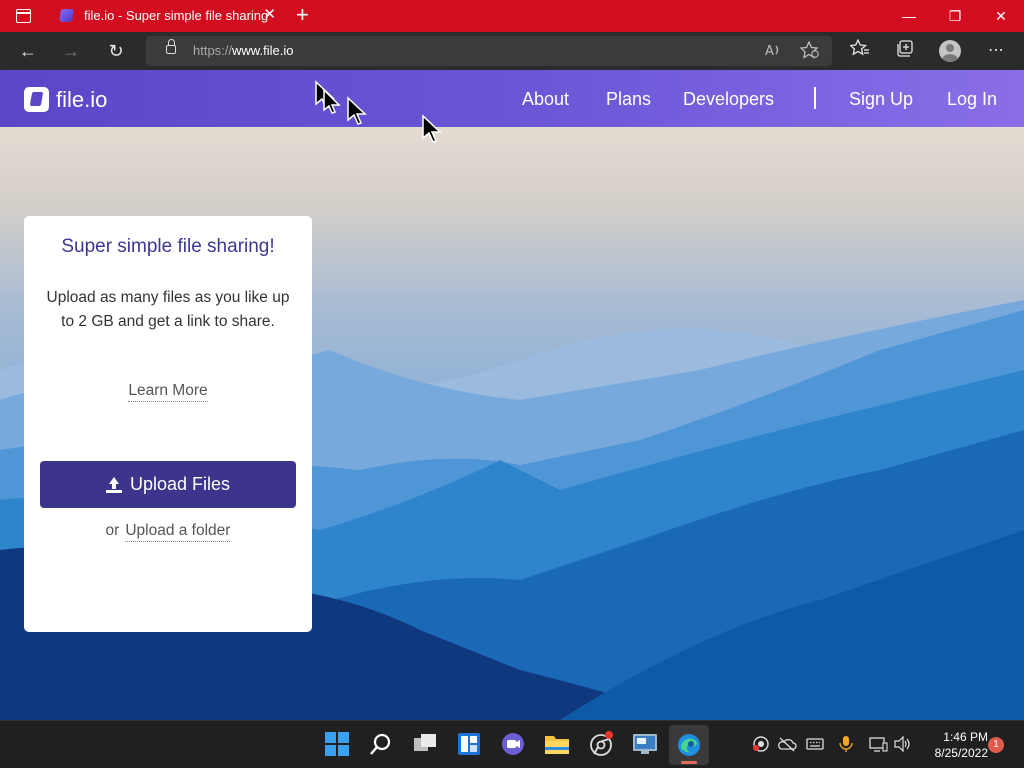  I want to click on upload-files-label: Upload Files, so click(180, 484).